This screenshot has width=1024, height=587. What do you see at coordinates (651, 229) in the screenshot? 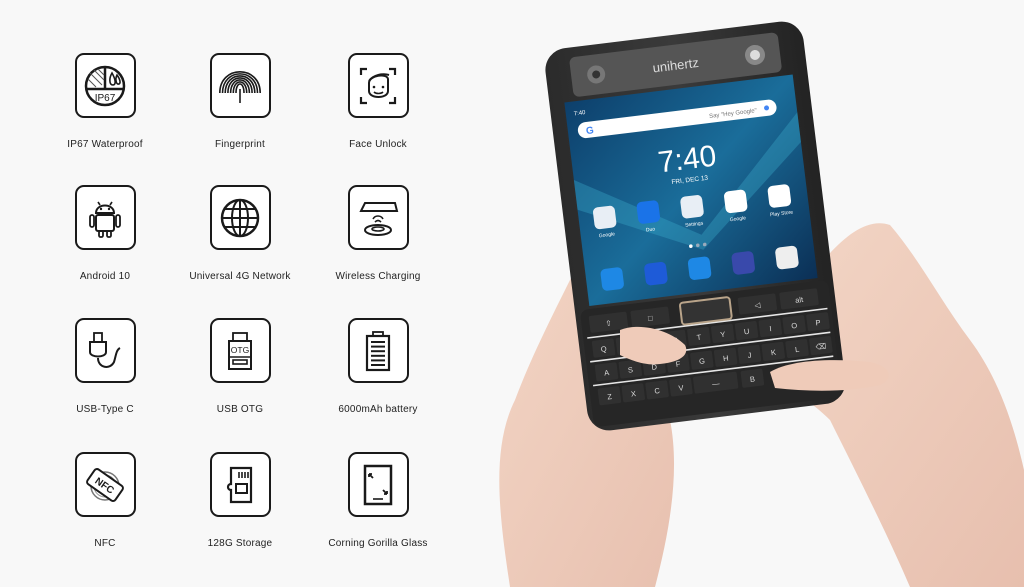
I see `app-label: Duo` at bounding box center [651, 229].